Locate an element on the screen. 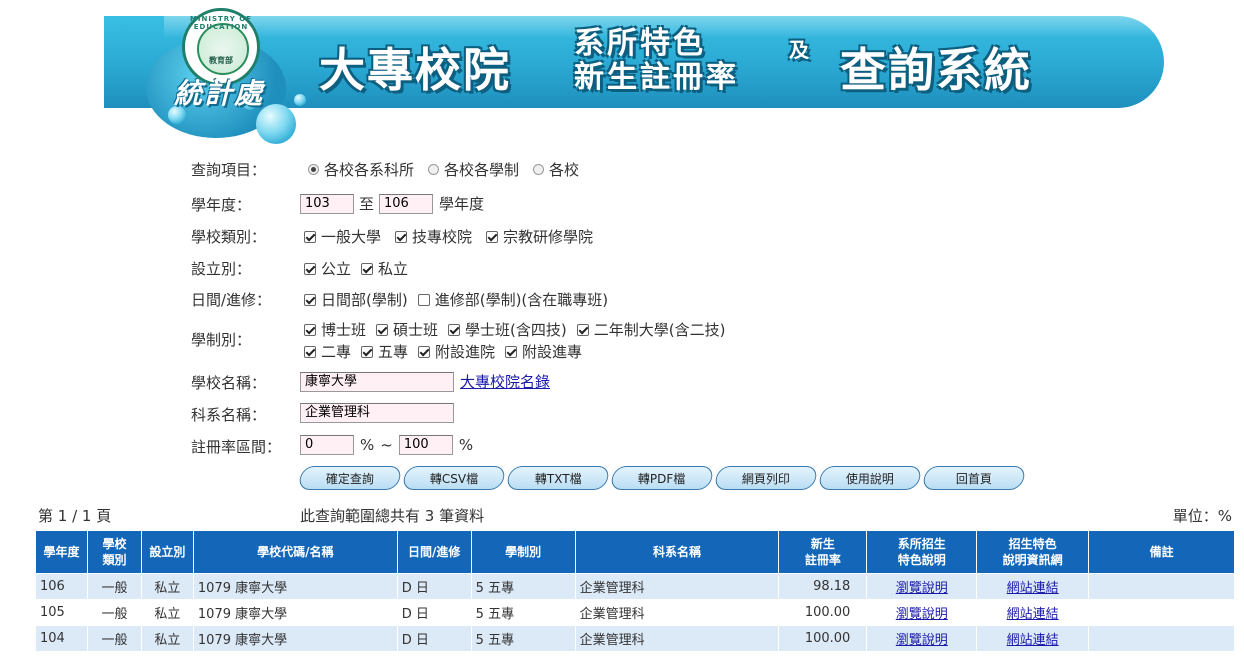 Image resolution: width=1244 pixels, height=662 pixels. action-buttons: 確定查詢 轉CSV檔 轉TXT檔 轉PDF檔 網頁列印 使用說明 回首頁 is located at coordinates (662, 478).